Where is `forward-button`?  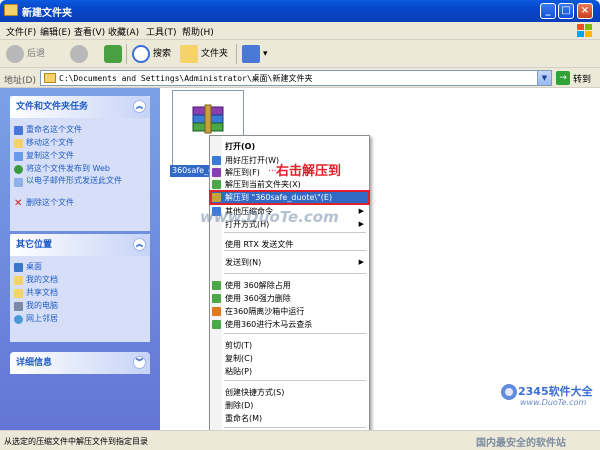 forward-button is located at coordinates (80, 54).